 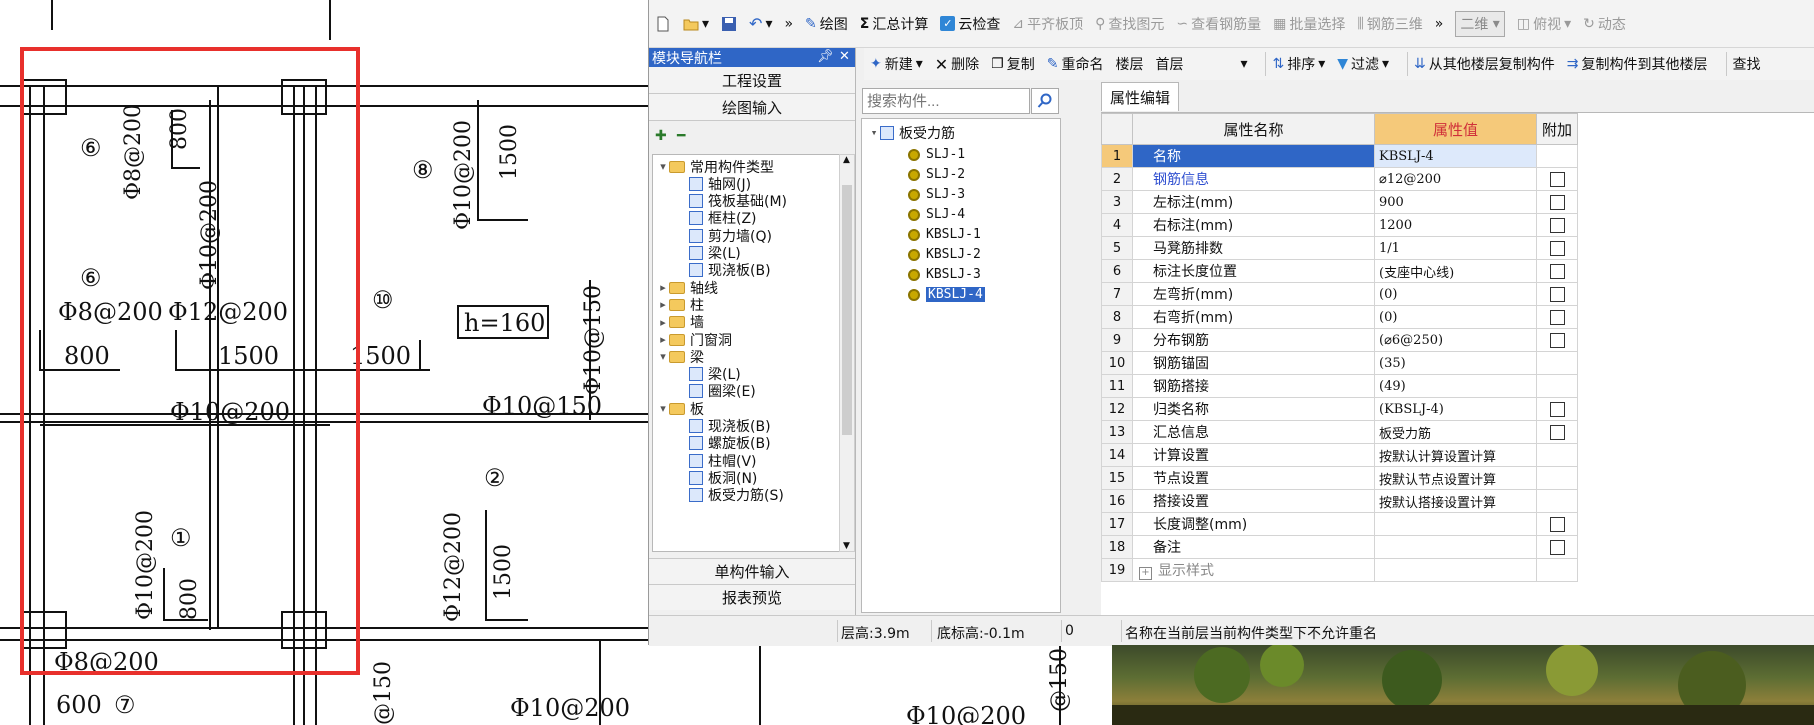 What do you see at coordinates (1339, 432) in the screenshot?
I see `property-row: 13 汇总信息 板受力筋` at bounding box center [1339, 432].